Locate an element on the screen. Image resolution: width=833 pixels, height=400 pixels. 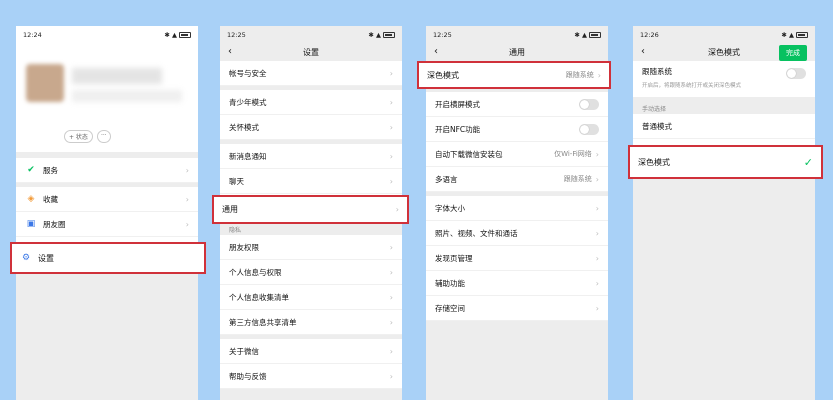
settings-item: 关怀模式 › is located at coordinates (311, 127).